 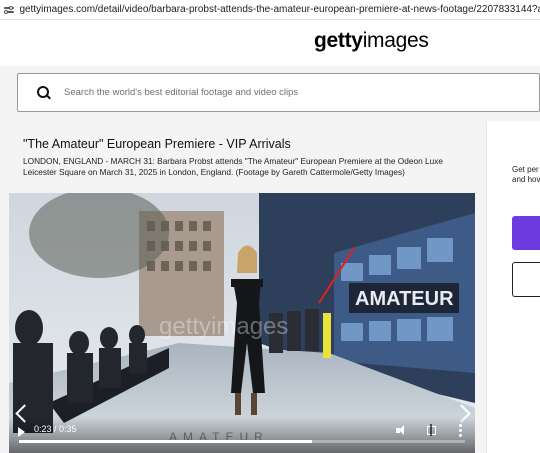 I want to click on logo-bold: getty, so click(x=338, y=40).